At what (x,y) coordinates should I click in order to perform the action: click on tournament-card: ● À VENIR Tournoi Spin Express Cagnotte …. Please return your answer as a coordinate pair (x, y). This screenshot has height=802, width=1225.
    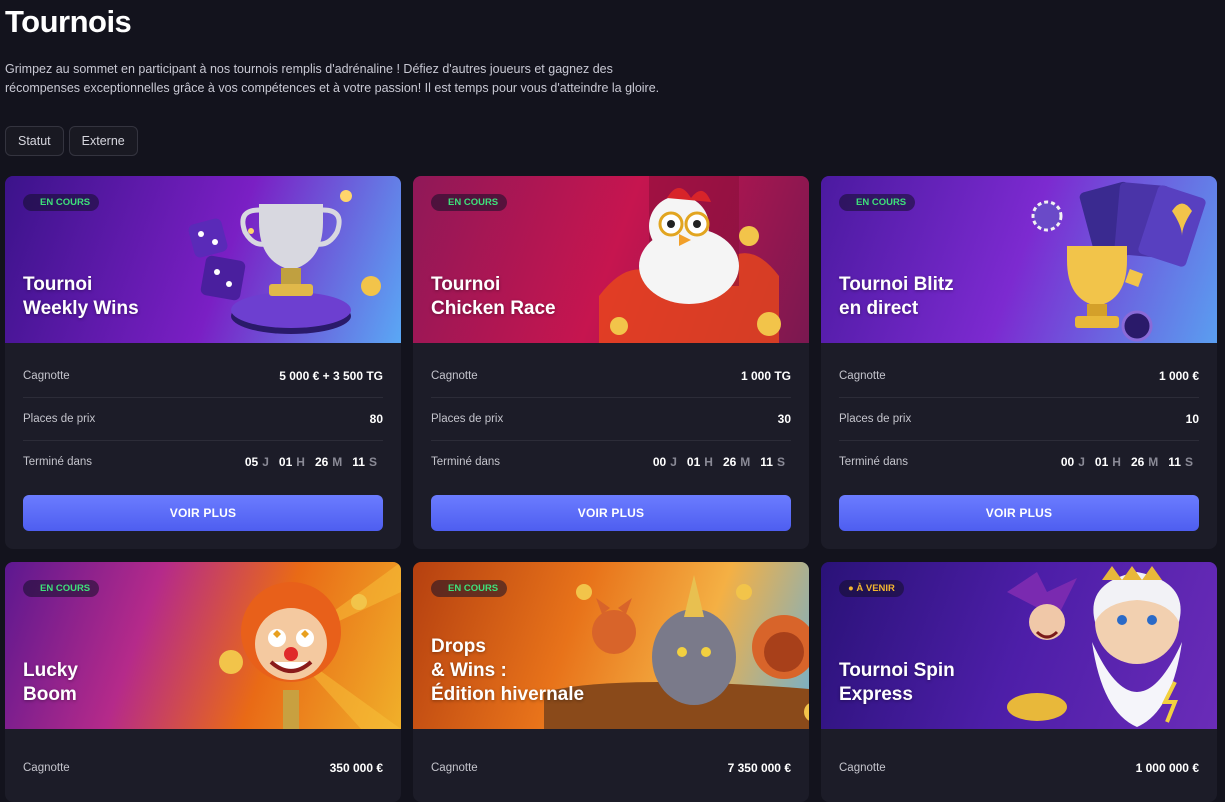
    Looking at the image, I should click on (1019, 682).